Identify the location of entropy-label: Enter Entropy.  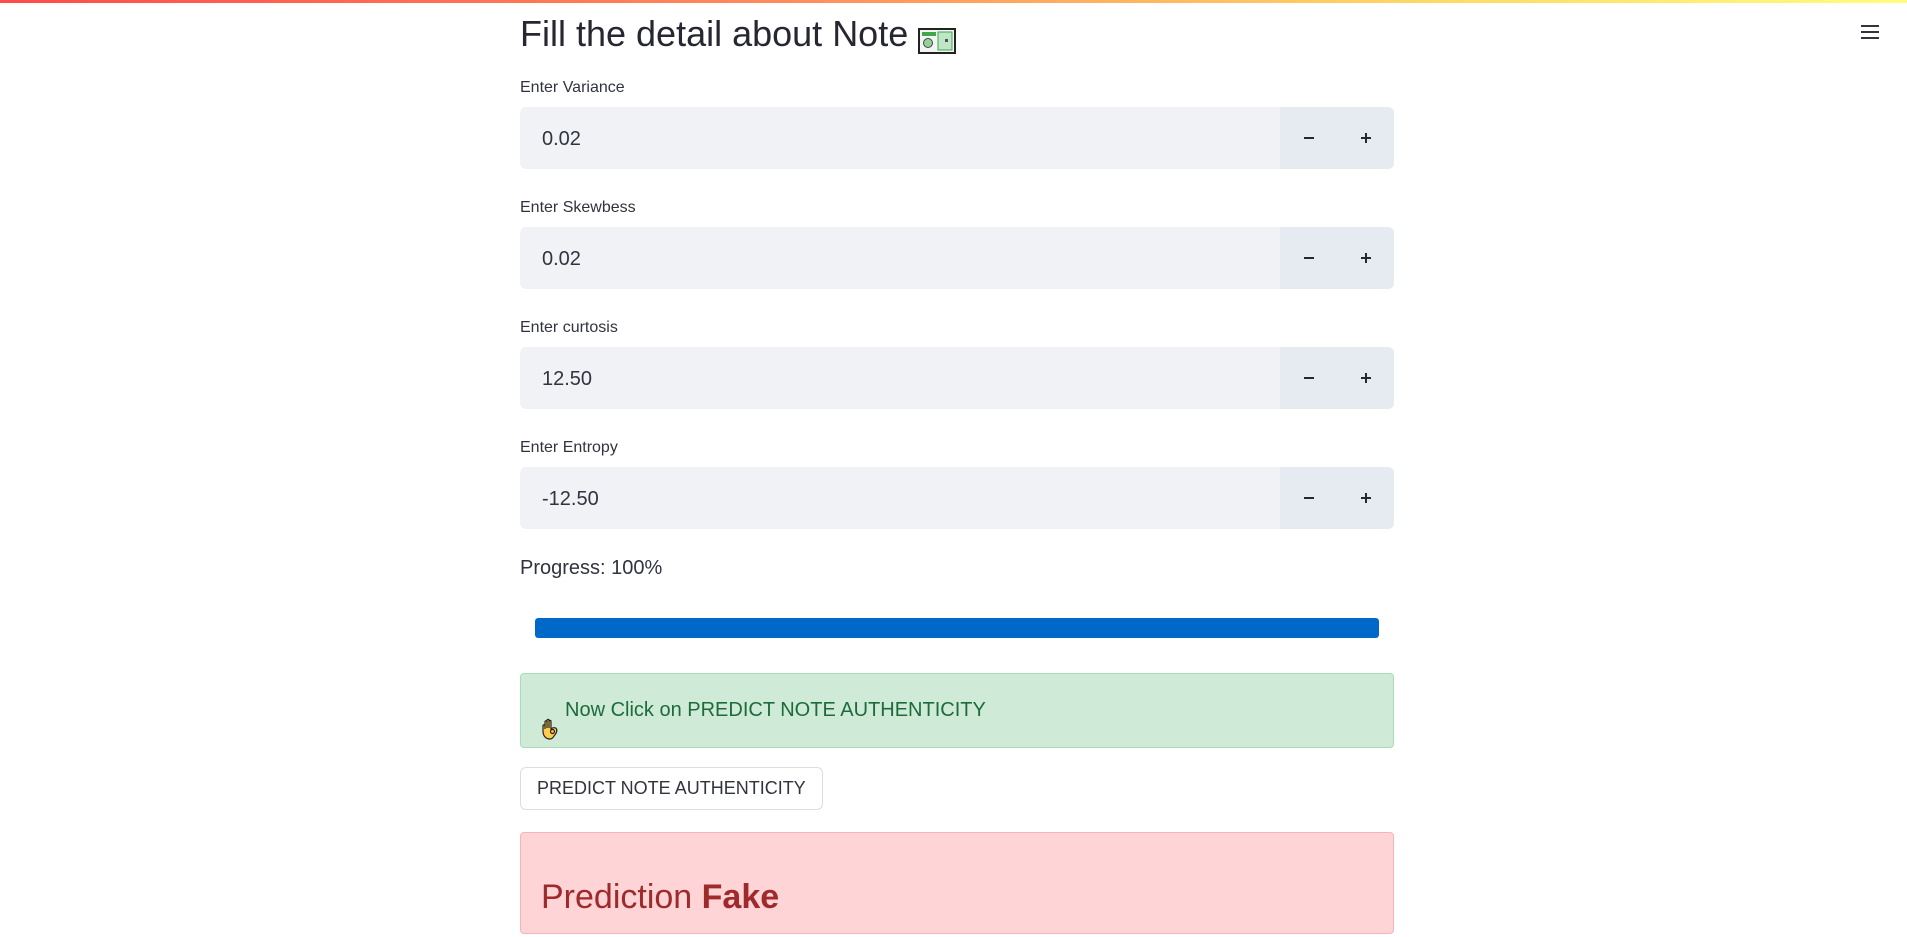
(569, 447).